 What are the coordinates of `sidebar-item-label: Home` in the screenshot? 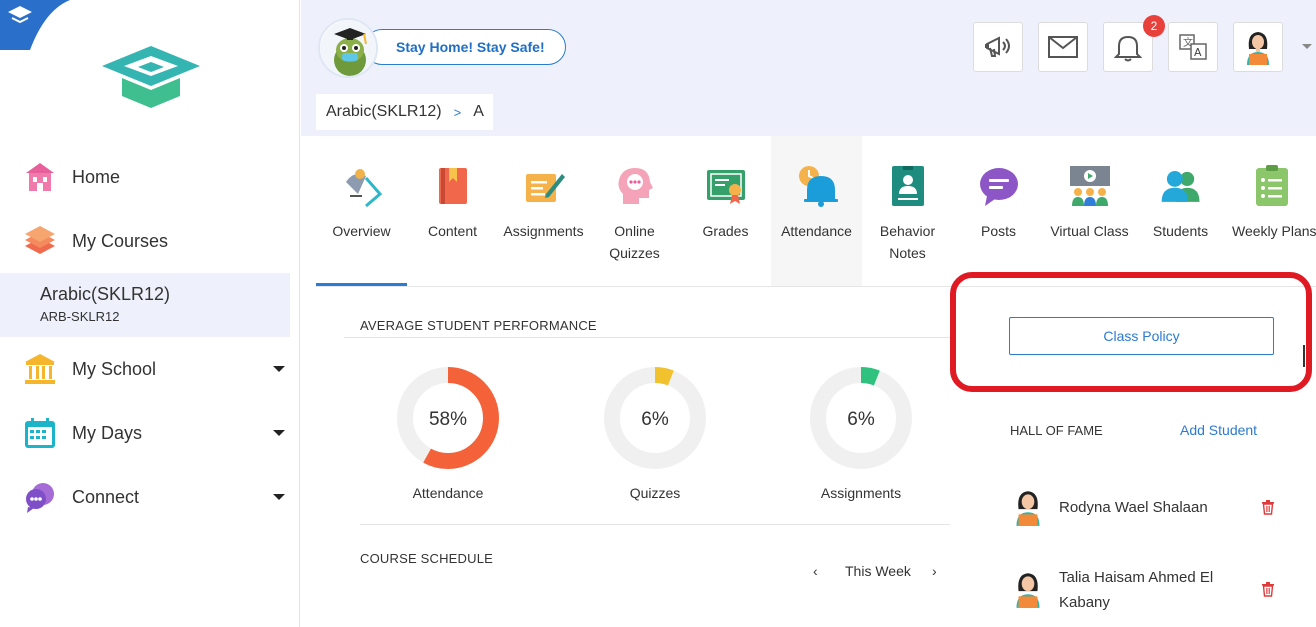 It's located at (96, 176).